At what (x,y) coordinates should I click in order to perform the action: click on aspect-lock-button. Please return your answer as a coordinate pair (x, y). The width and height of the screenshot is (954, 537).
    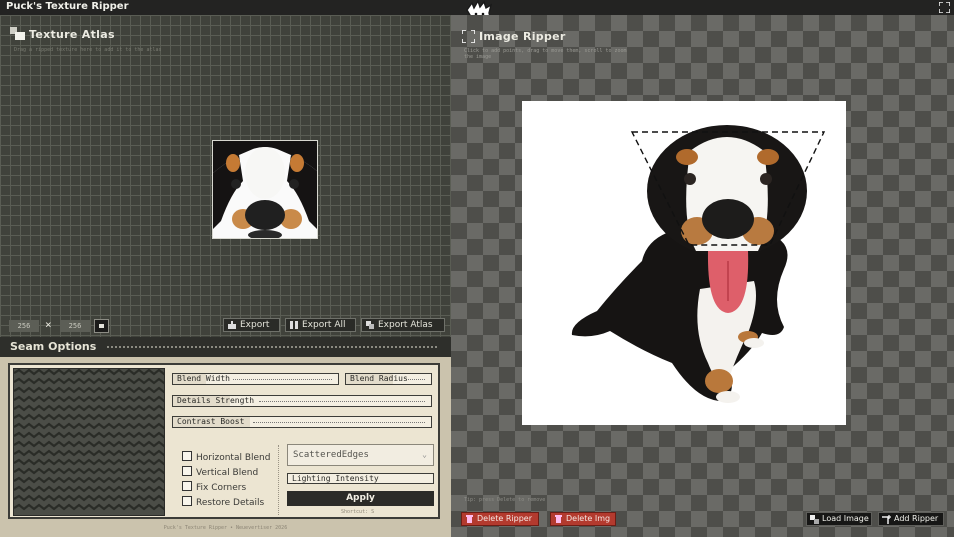
    Looking at the image, I should click on (101, 326).